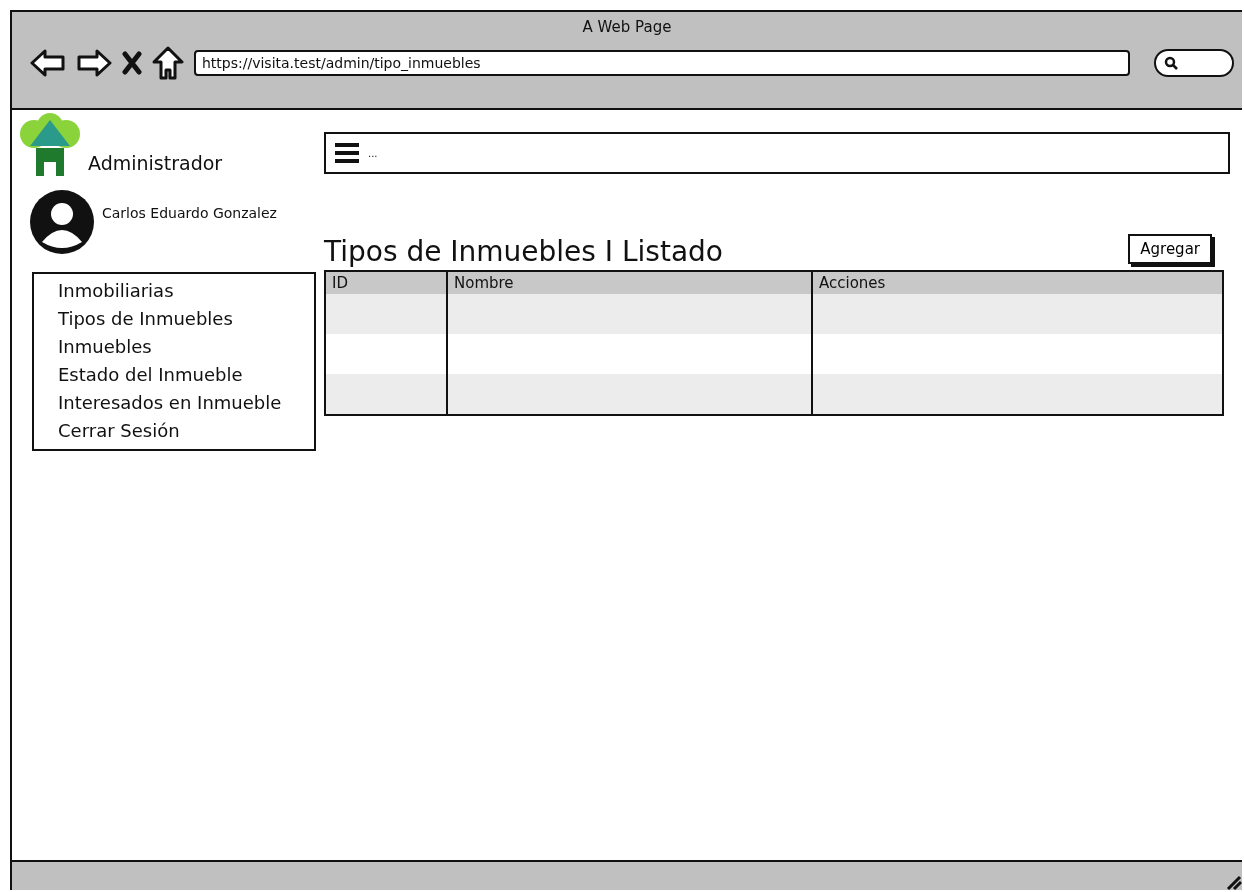 This screenshot has width=1244, height=892. What do you see at coordinates (347, 153) in the screenshot?
I see `menu-icon` at bounding box center [347, 153].